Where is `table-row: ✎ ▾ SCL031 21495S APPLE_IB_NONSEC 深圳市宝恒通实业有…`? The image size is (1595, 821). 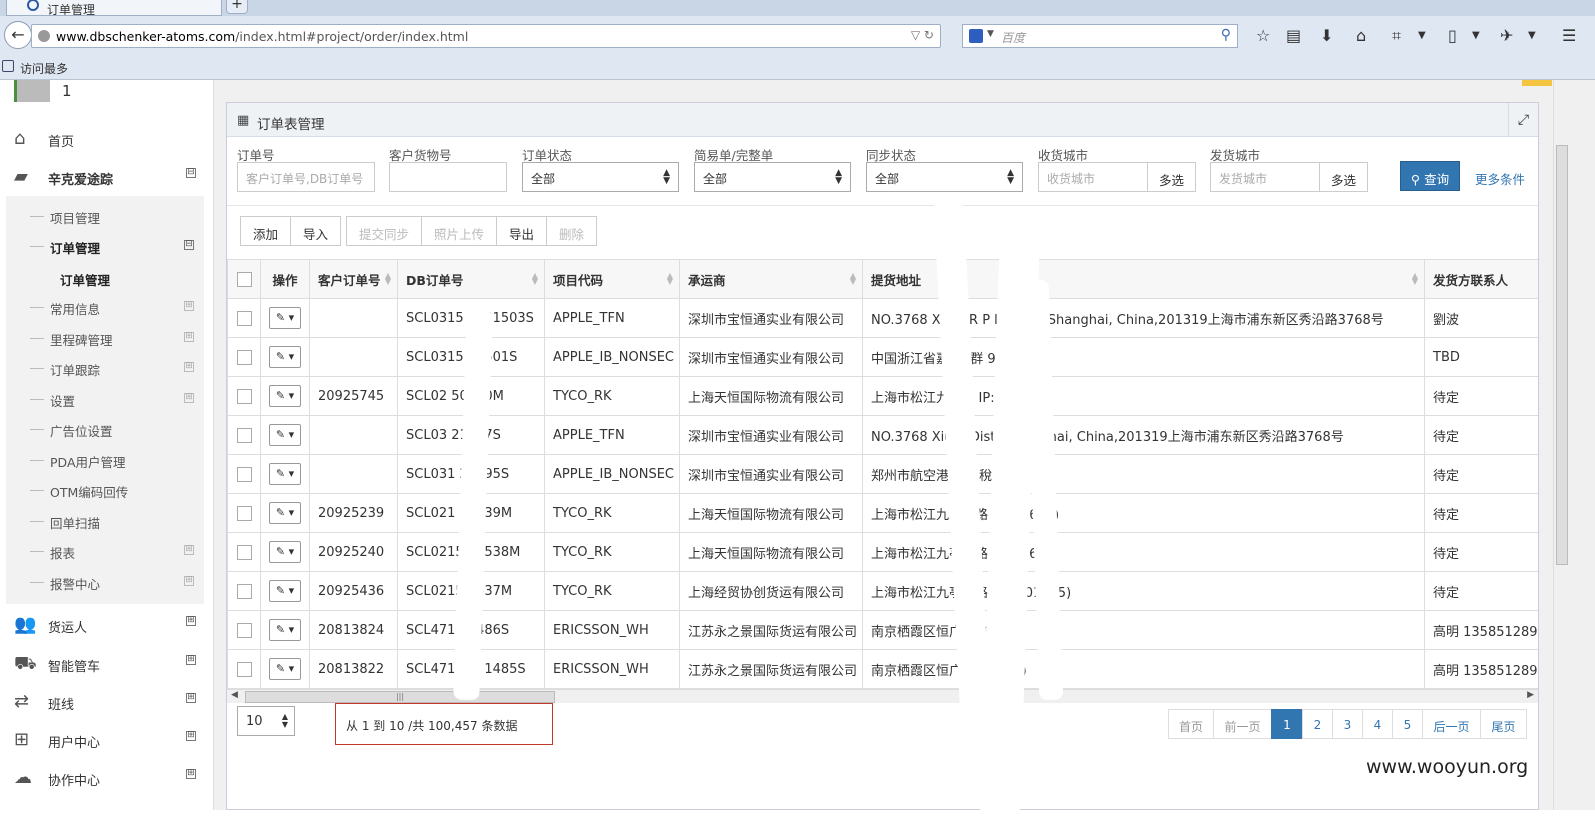 table-row: ✎ ▾ SCL031 21495S APPLE_IB_NONSEC 深圳市宝恒通实业有… is located at coordinates (882, 474).